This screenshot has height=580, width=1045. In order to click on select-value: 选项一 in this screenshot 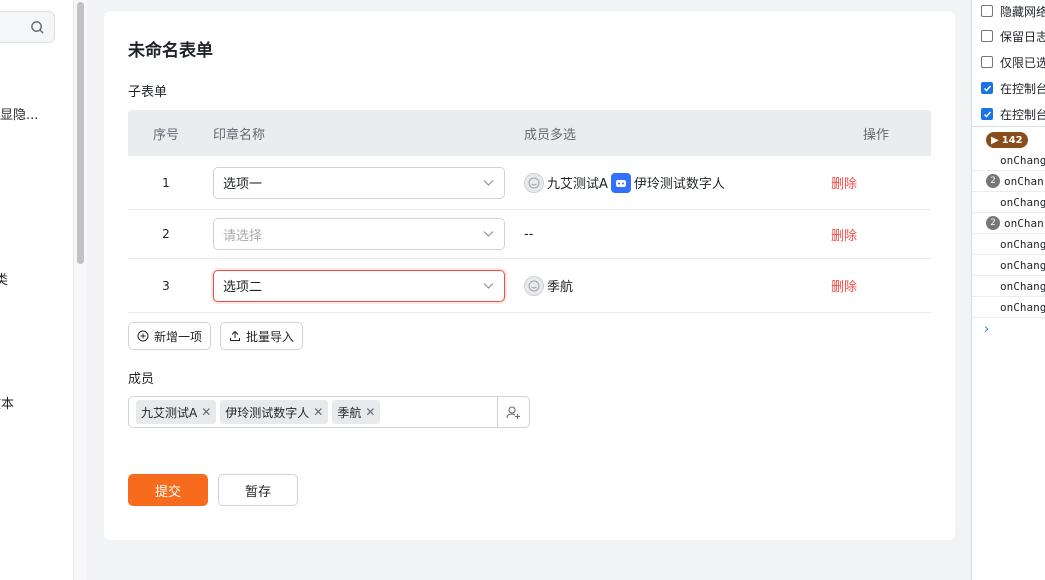, I will do `click(243, 184)`.